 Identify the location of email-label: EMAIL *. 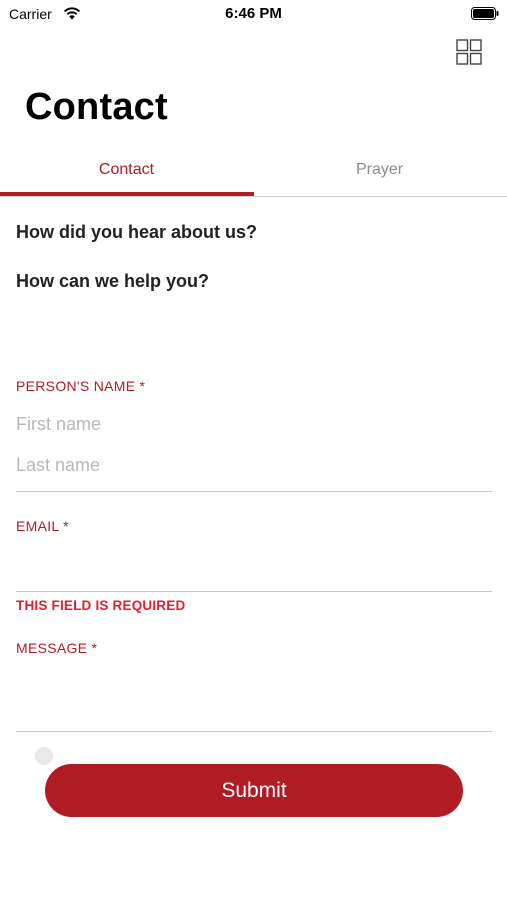
(42, 526).